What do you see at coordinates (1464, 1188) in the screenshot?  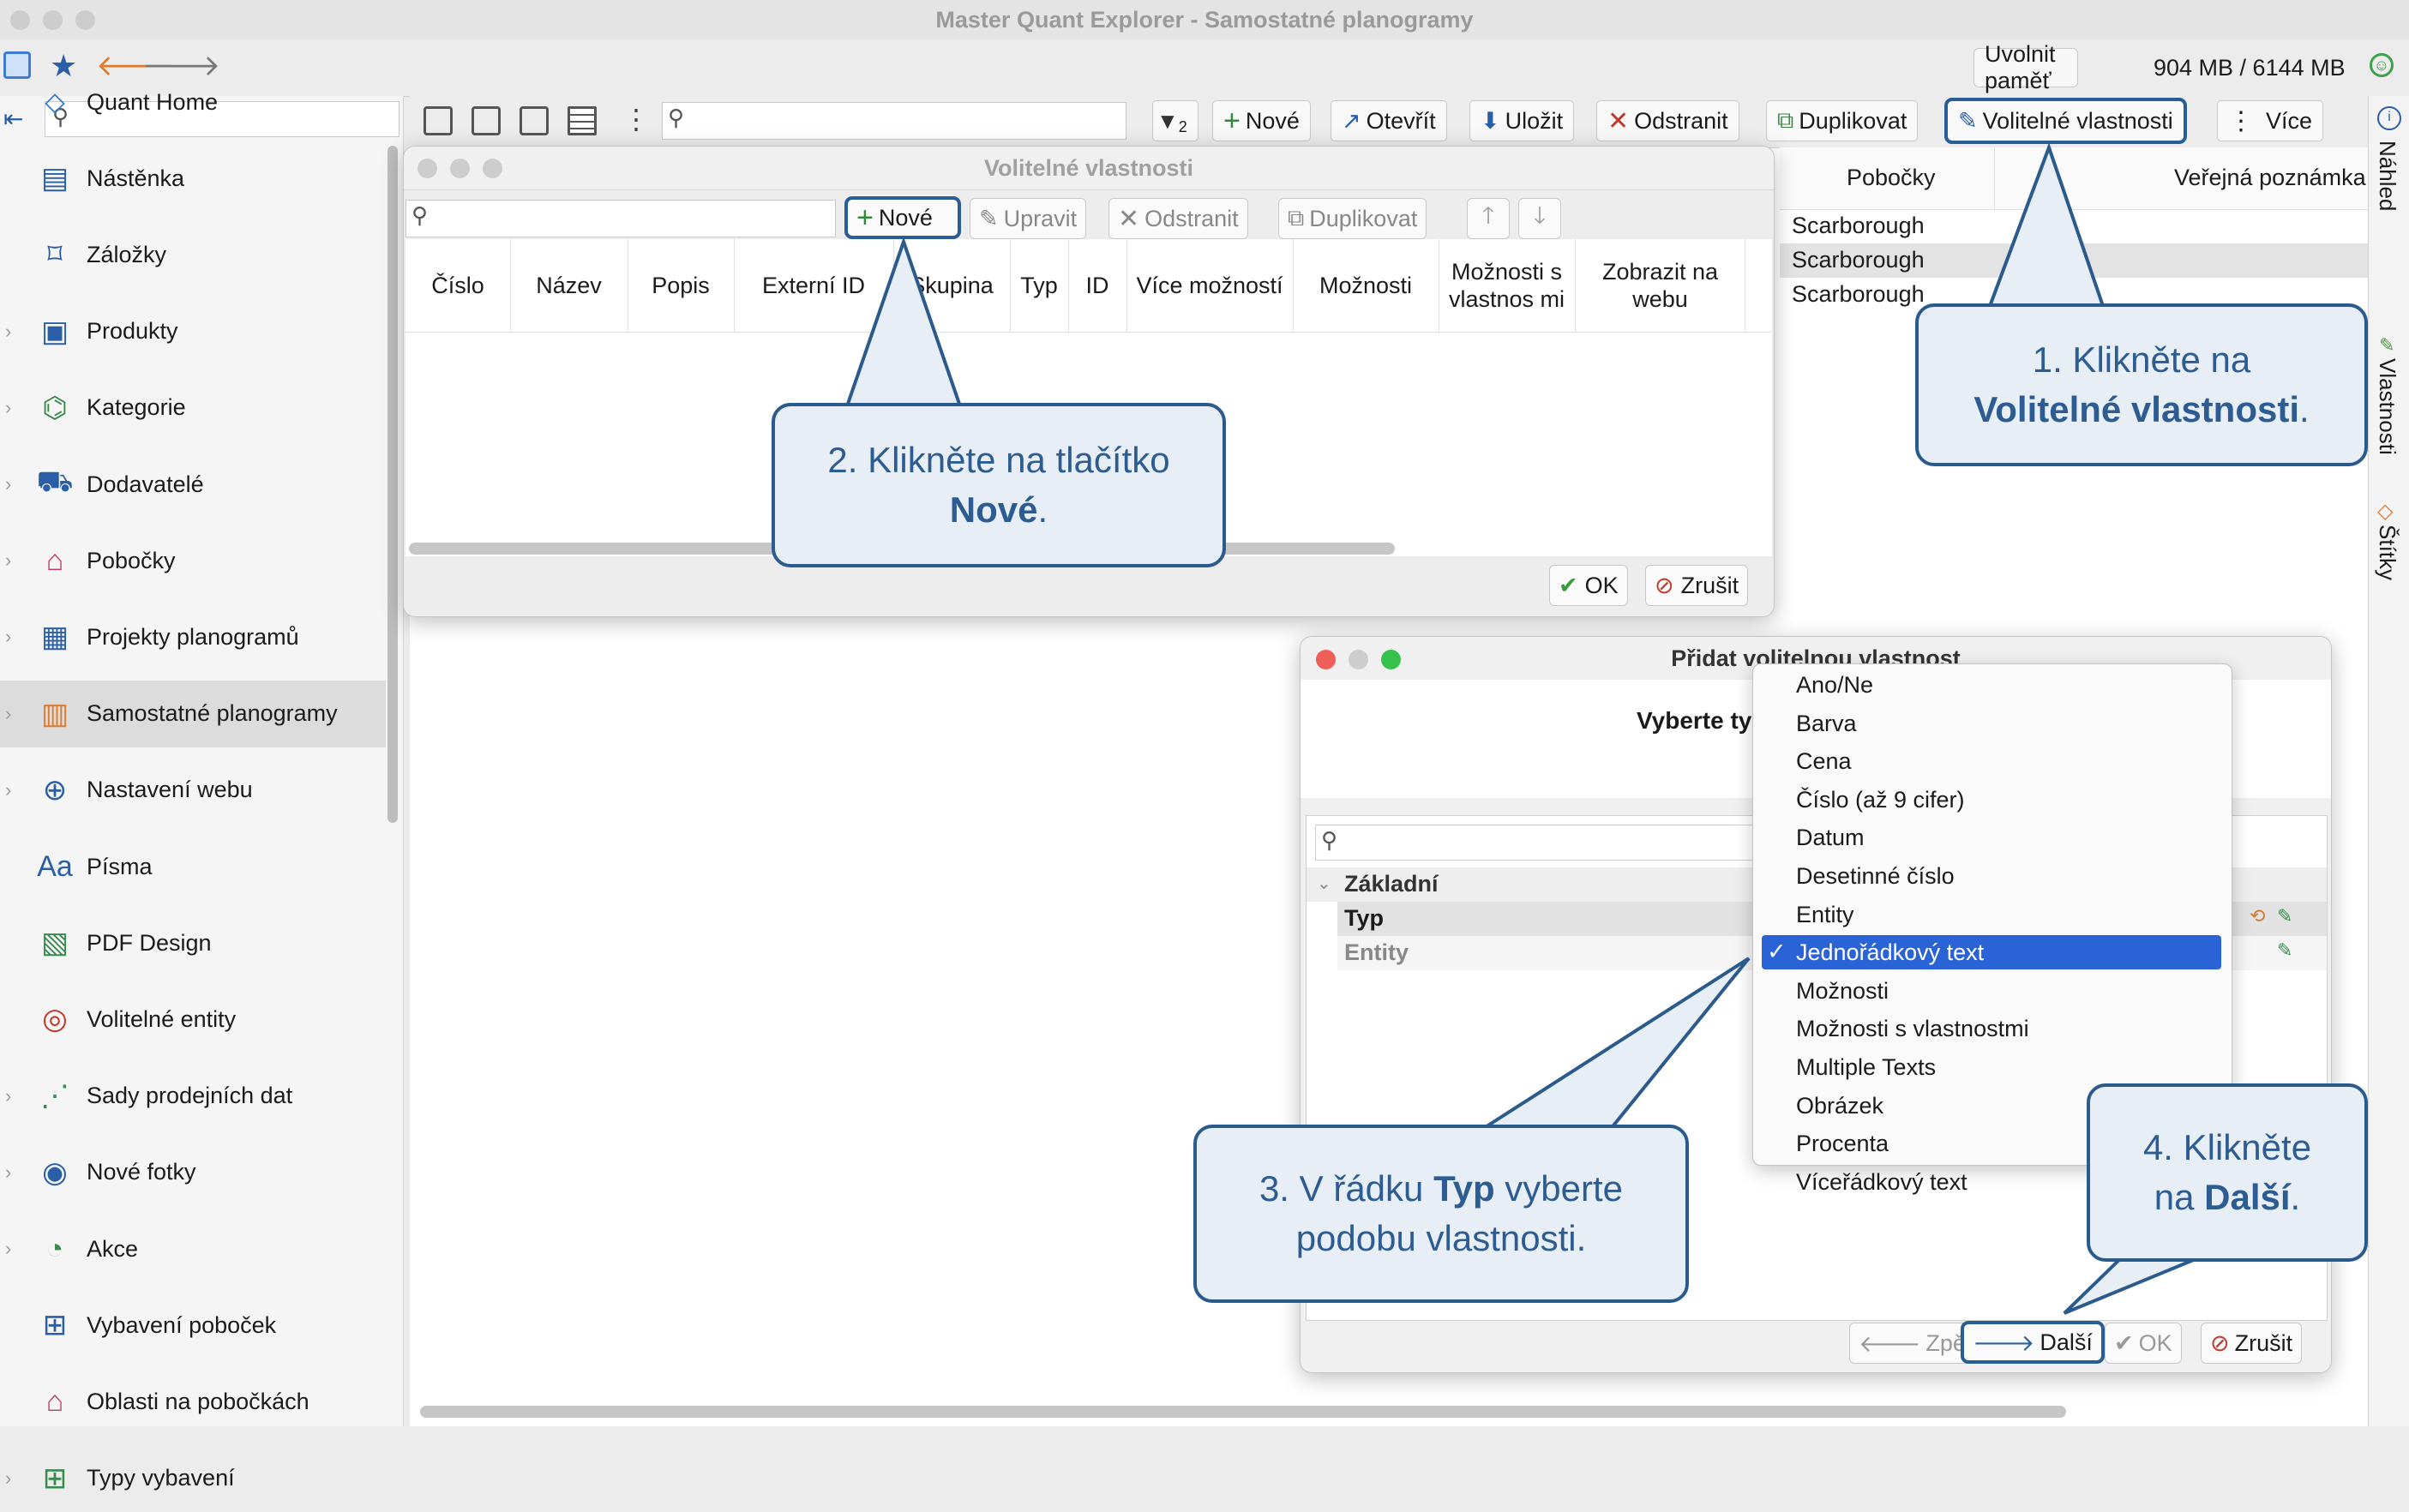 I see `callout-text-bold: Typ` at bounding box center [1464, 1188].